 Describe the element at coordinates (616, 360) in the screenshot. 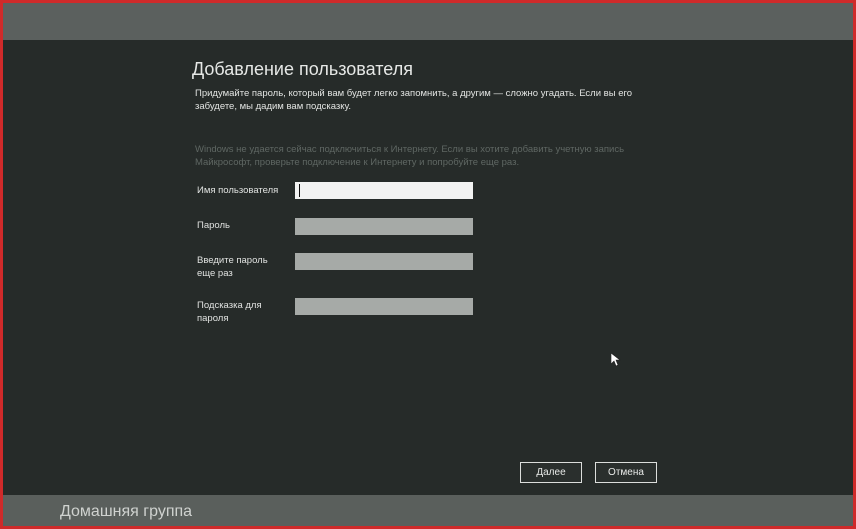

I see `mouse-pointer-icon` at that location.